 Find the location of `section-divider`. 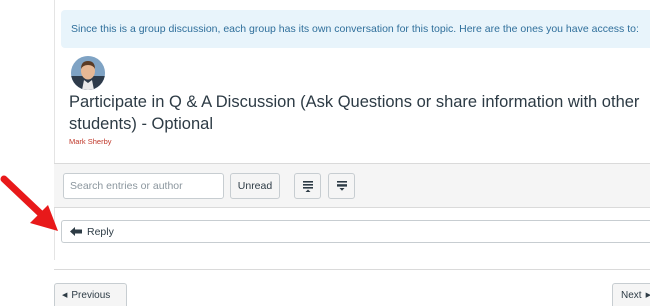

section-divider is located at coordinates (352, 269).